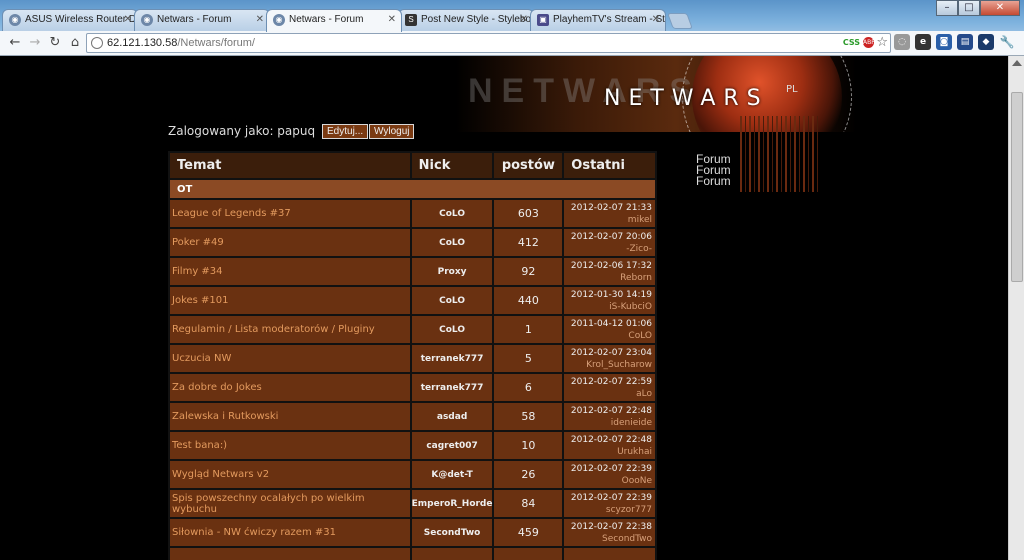  Describe the element at coordinates (290, 416) in the screenshot. I see `topic-link: Zalewska i Rutkowski` at that location.